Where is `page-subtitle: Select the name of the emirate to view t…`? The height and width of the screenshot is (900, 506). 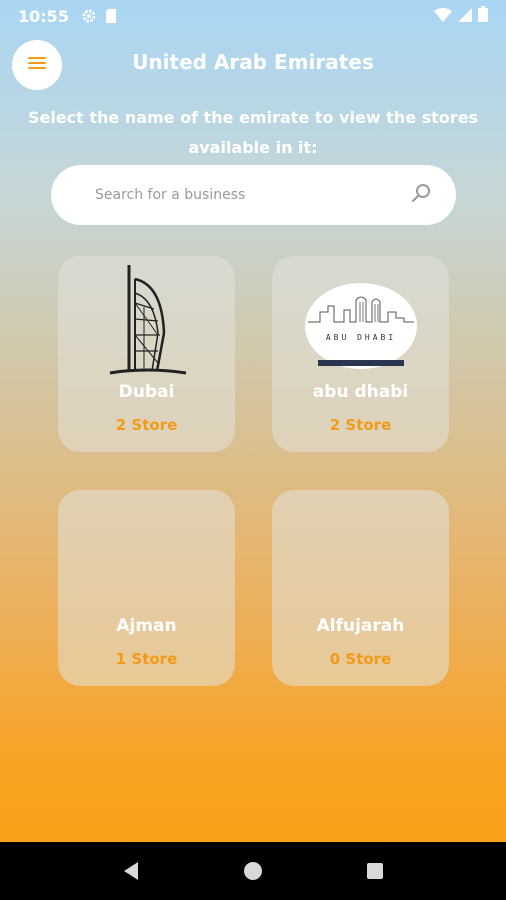 page-subtitle: Select the name of the emirate to view t… is located at coordinates (253, 132).